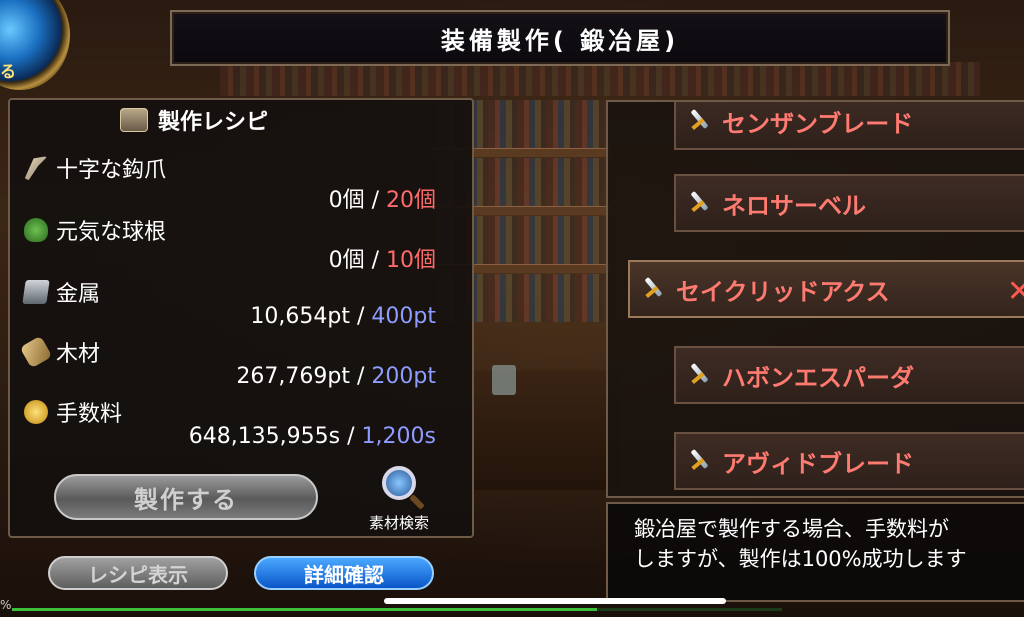 The width and height of the screenshot is (1024, 617). Describe the element at coordinates (78, 294) in the screenshot. I see `material-name: 金属` at that location.